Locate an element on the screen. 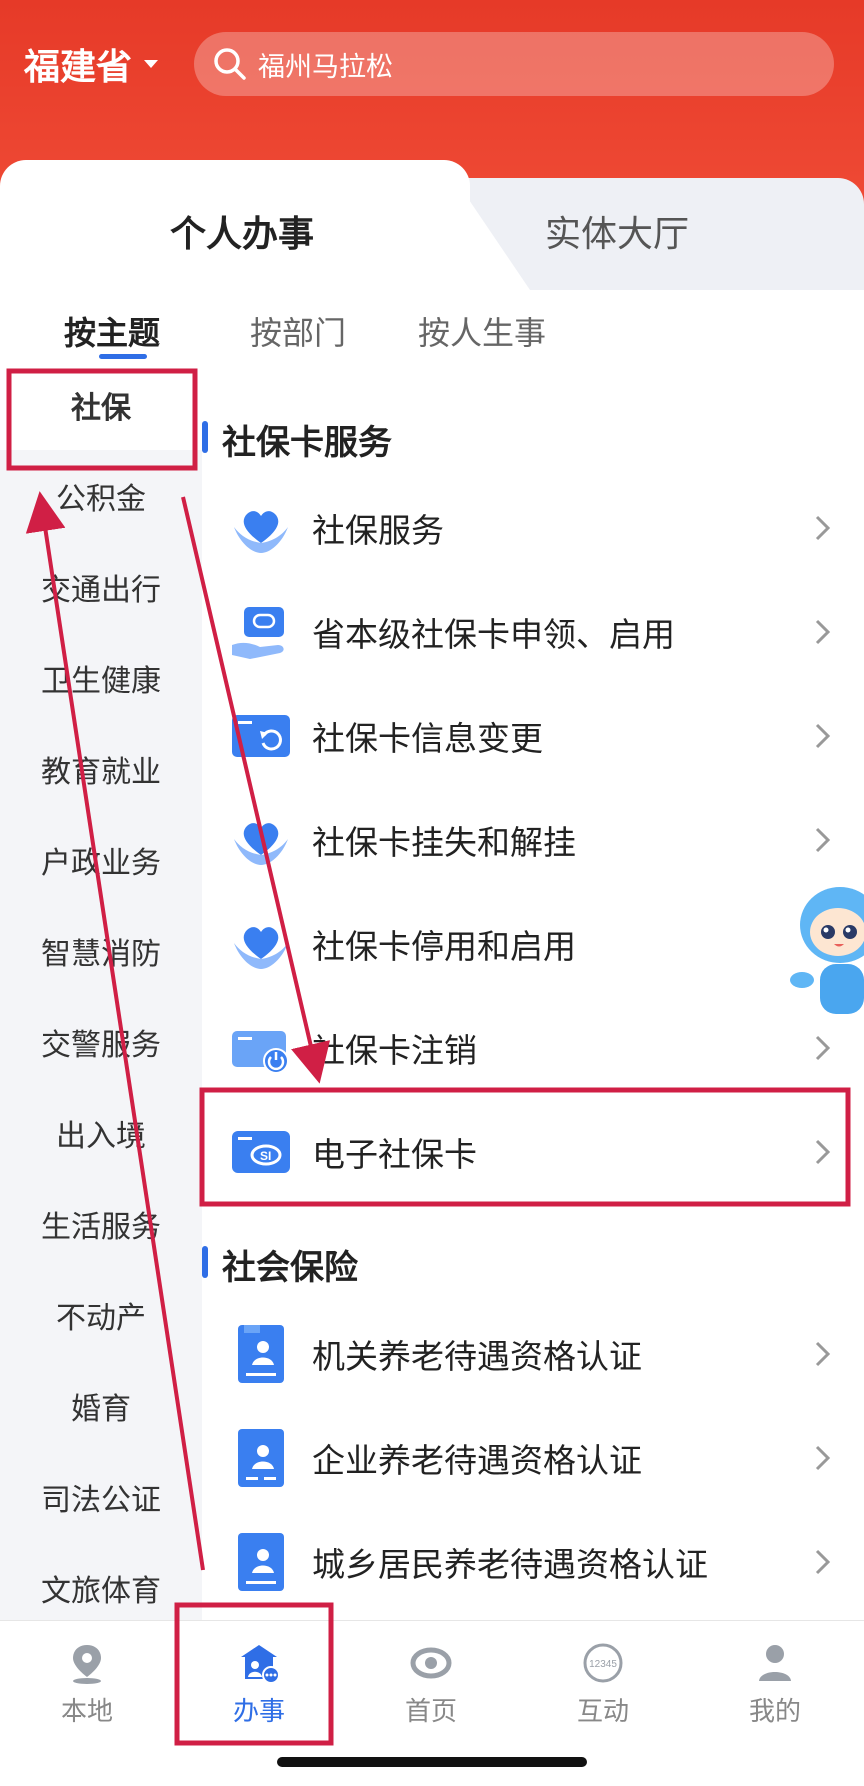  card-refresh-icon is located at coordinates (261, 736).